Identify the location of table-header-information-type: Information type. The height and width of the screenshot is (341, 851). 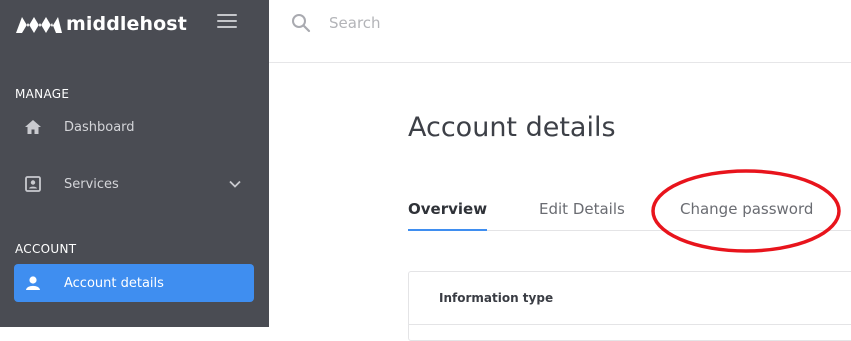
(496, 298).